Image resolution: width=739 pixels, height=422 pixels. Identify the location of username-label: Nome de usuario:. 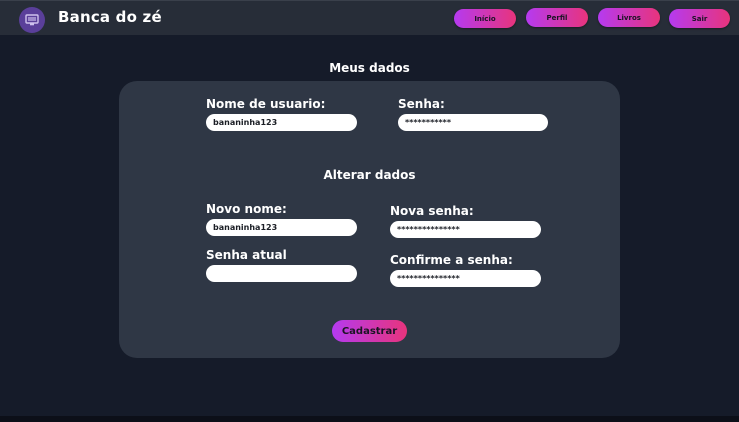
(266, 104).